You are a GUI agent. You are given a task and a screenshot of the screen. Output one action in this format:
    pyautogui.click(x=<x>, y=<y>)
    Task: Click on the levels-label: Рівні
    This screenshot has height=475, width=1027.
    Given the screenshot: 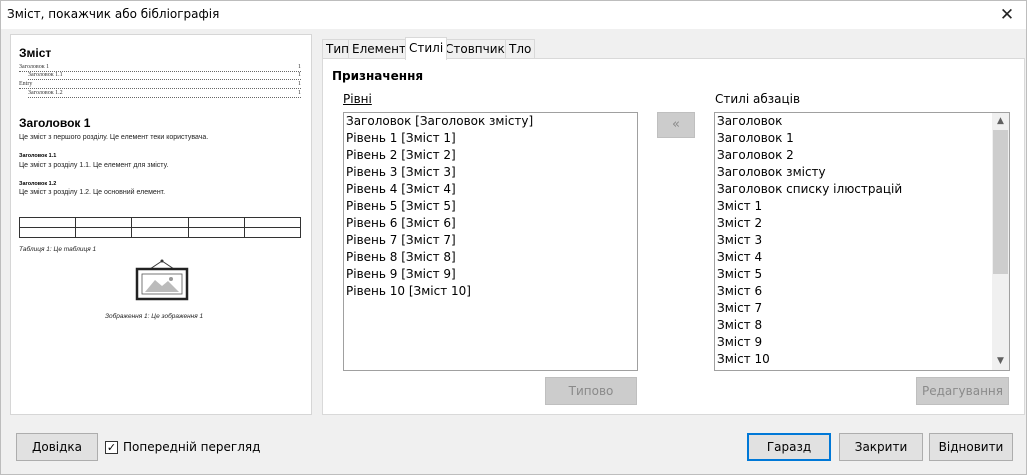 What is the action you would take?
    pyautogui.click(x=357, y=99)
    